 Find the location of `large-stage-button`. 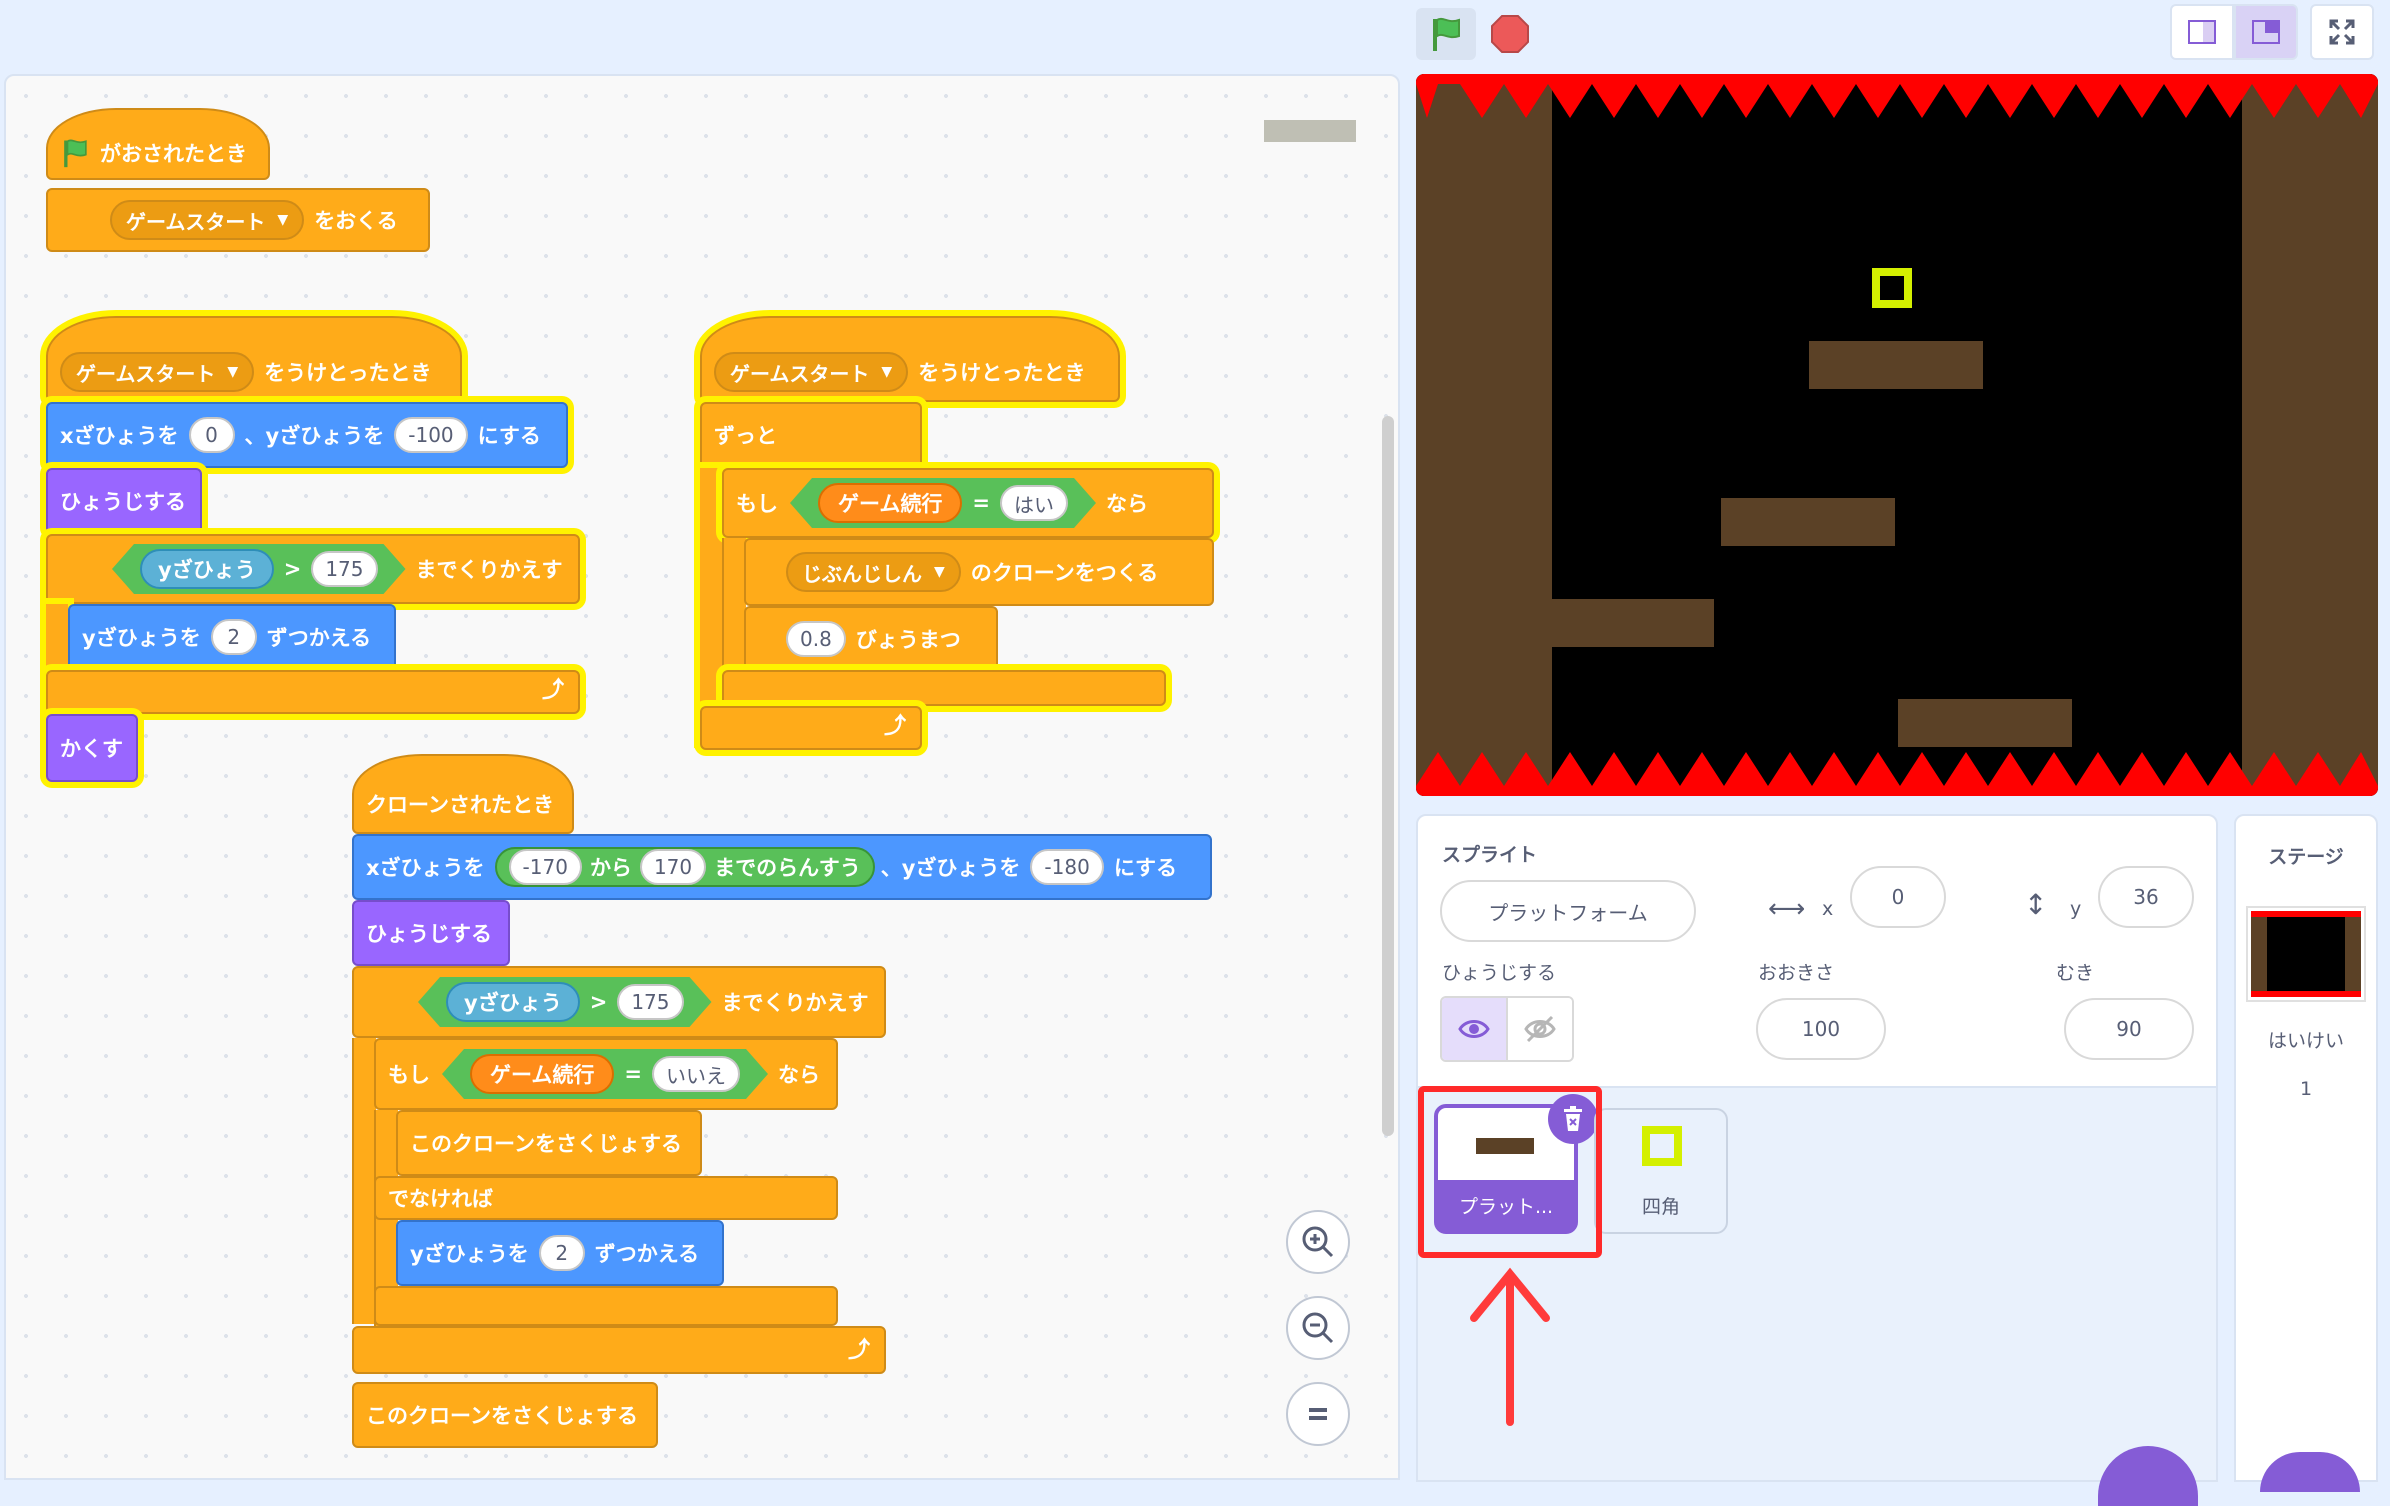

large-stage-button is located at coordinates (2266, 32).